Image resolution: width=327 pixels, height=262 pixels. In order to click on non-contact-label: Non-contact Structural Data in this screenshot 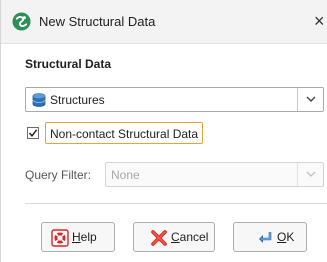, I will do `click(124, 133)`.